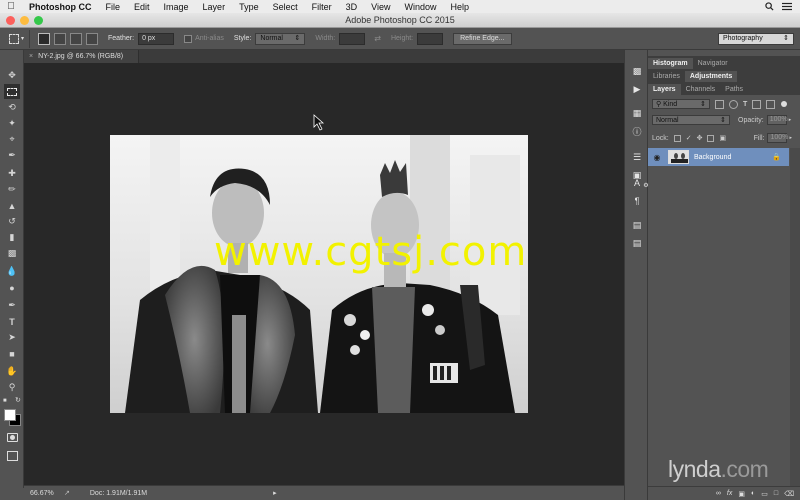 The height and width of the screenshot is (500, 800). Describe the element at coordinates (741, 494) in the screenshot. I see `add-mask-icon: ▣` at that location.